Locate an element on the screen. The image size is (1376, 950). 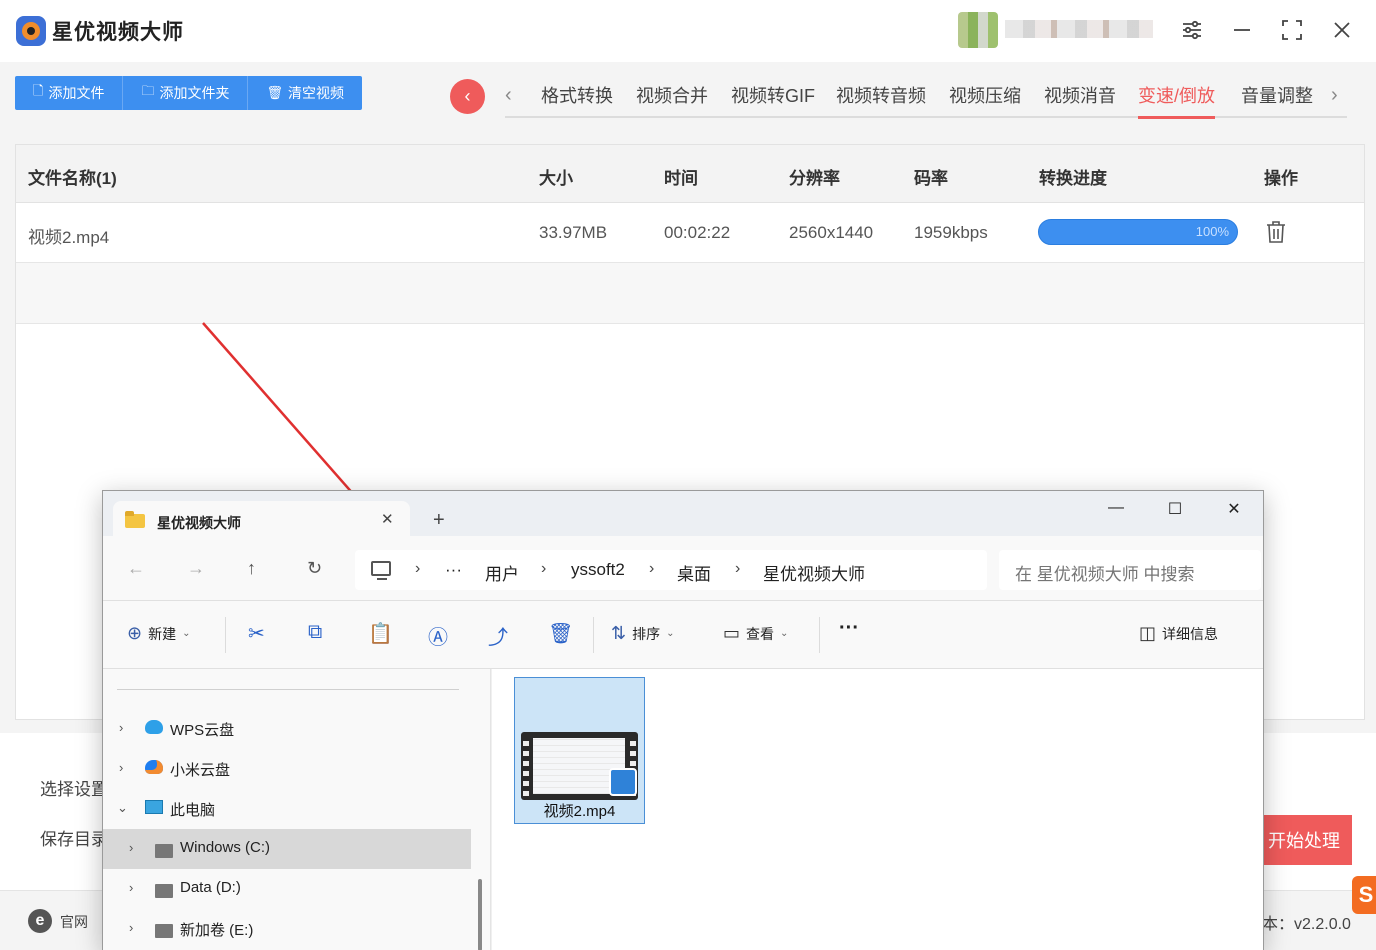
explorer-minimize-icon: — is located at coordinates (1116, 511).